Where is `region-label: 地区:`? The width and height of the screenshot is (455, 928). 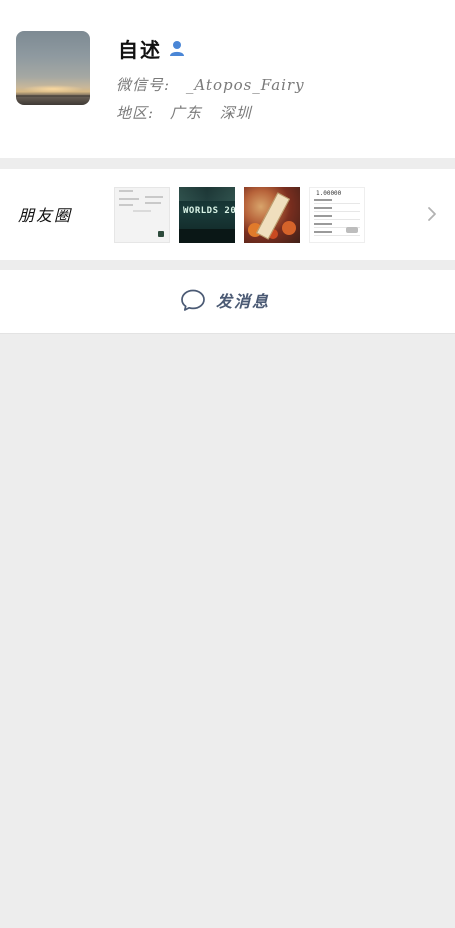
region-label: 地区: is located at coordinates (135, 113).